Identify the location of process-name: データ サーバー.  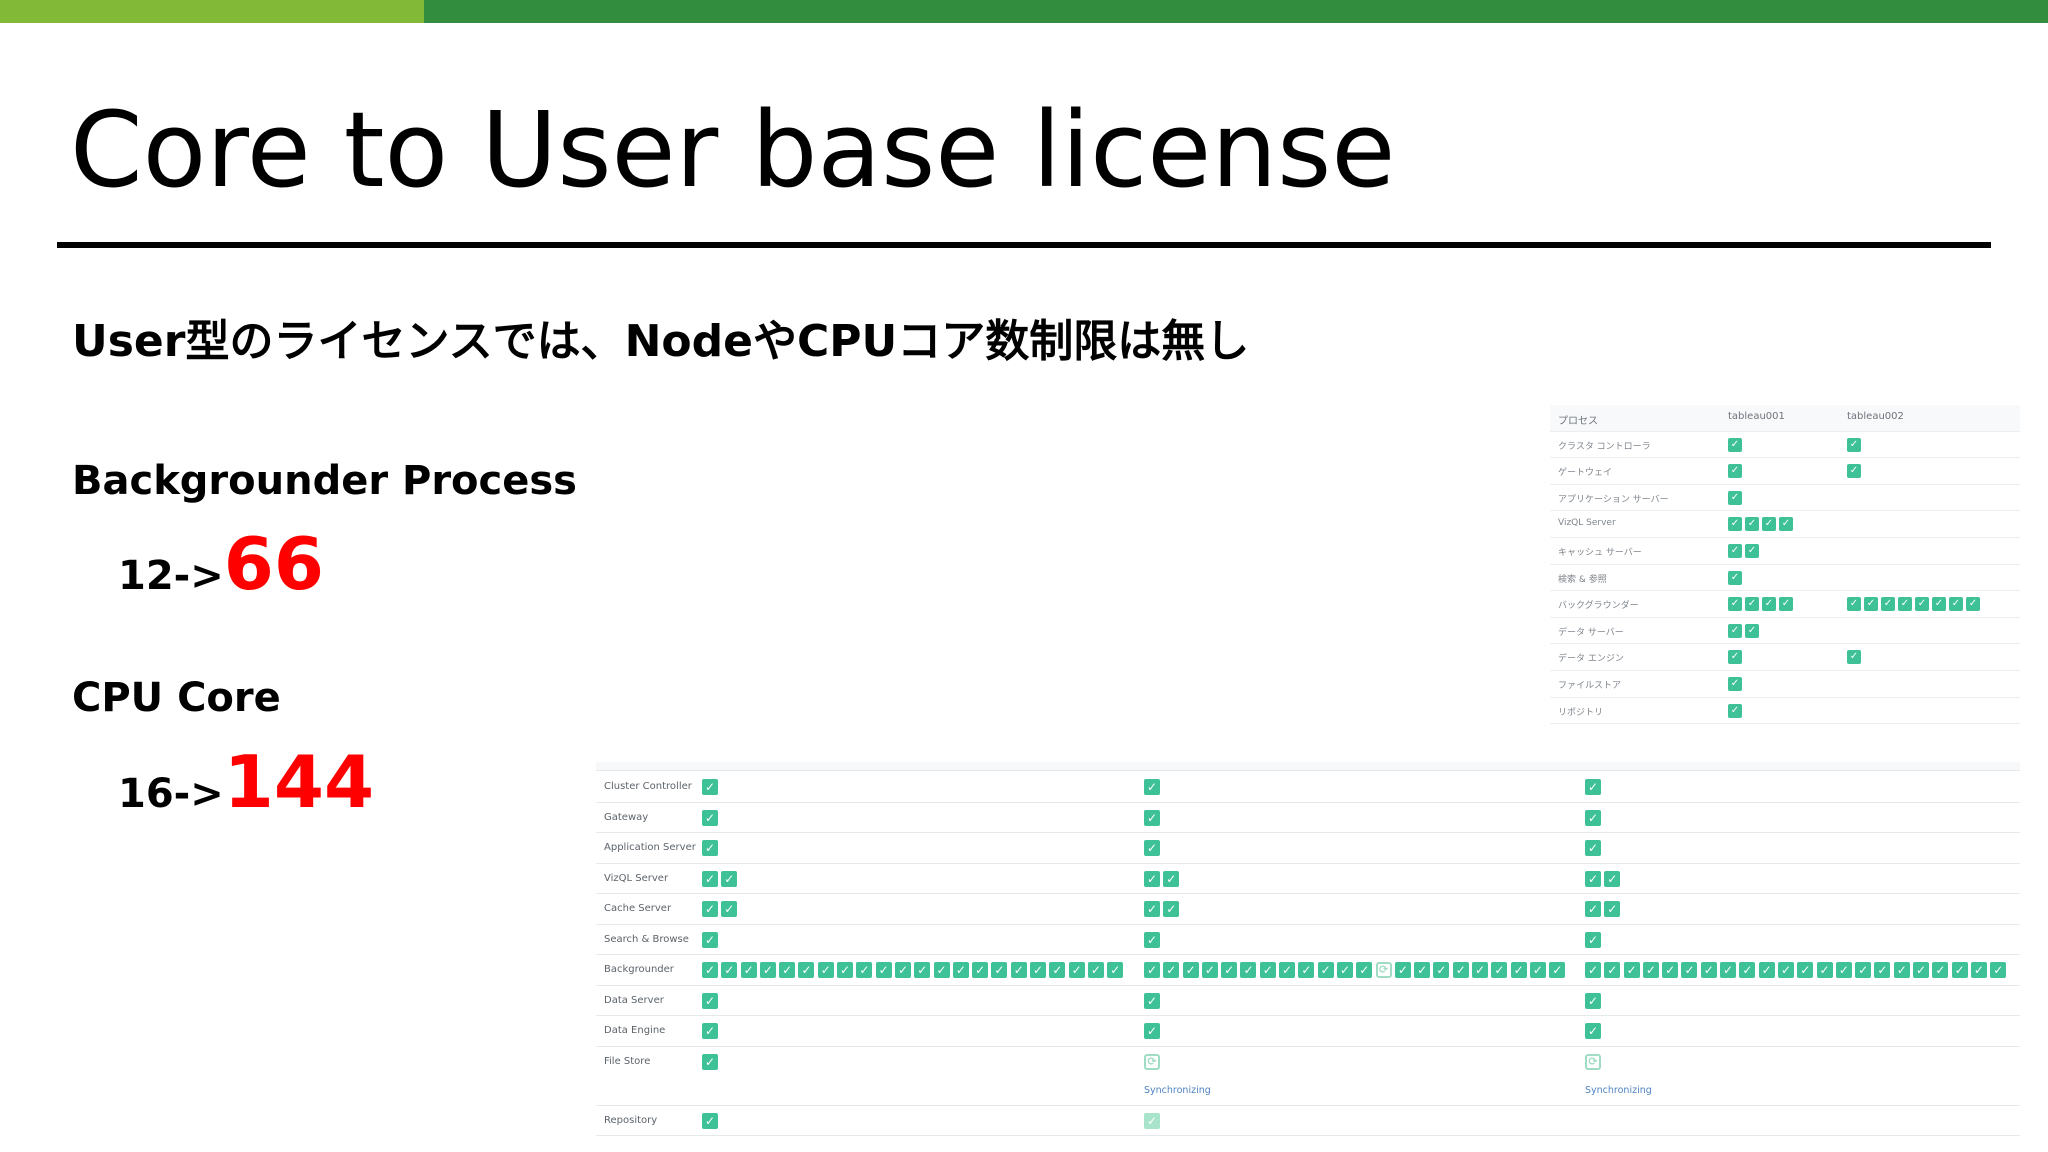
(1591, 632).